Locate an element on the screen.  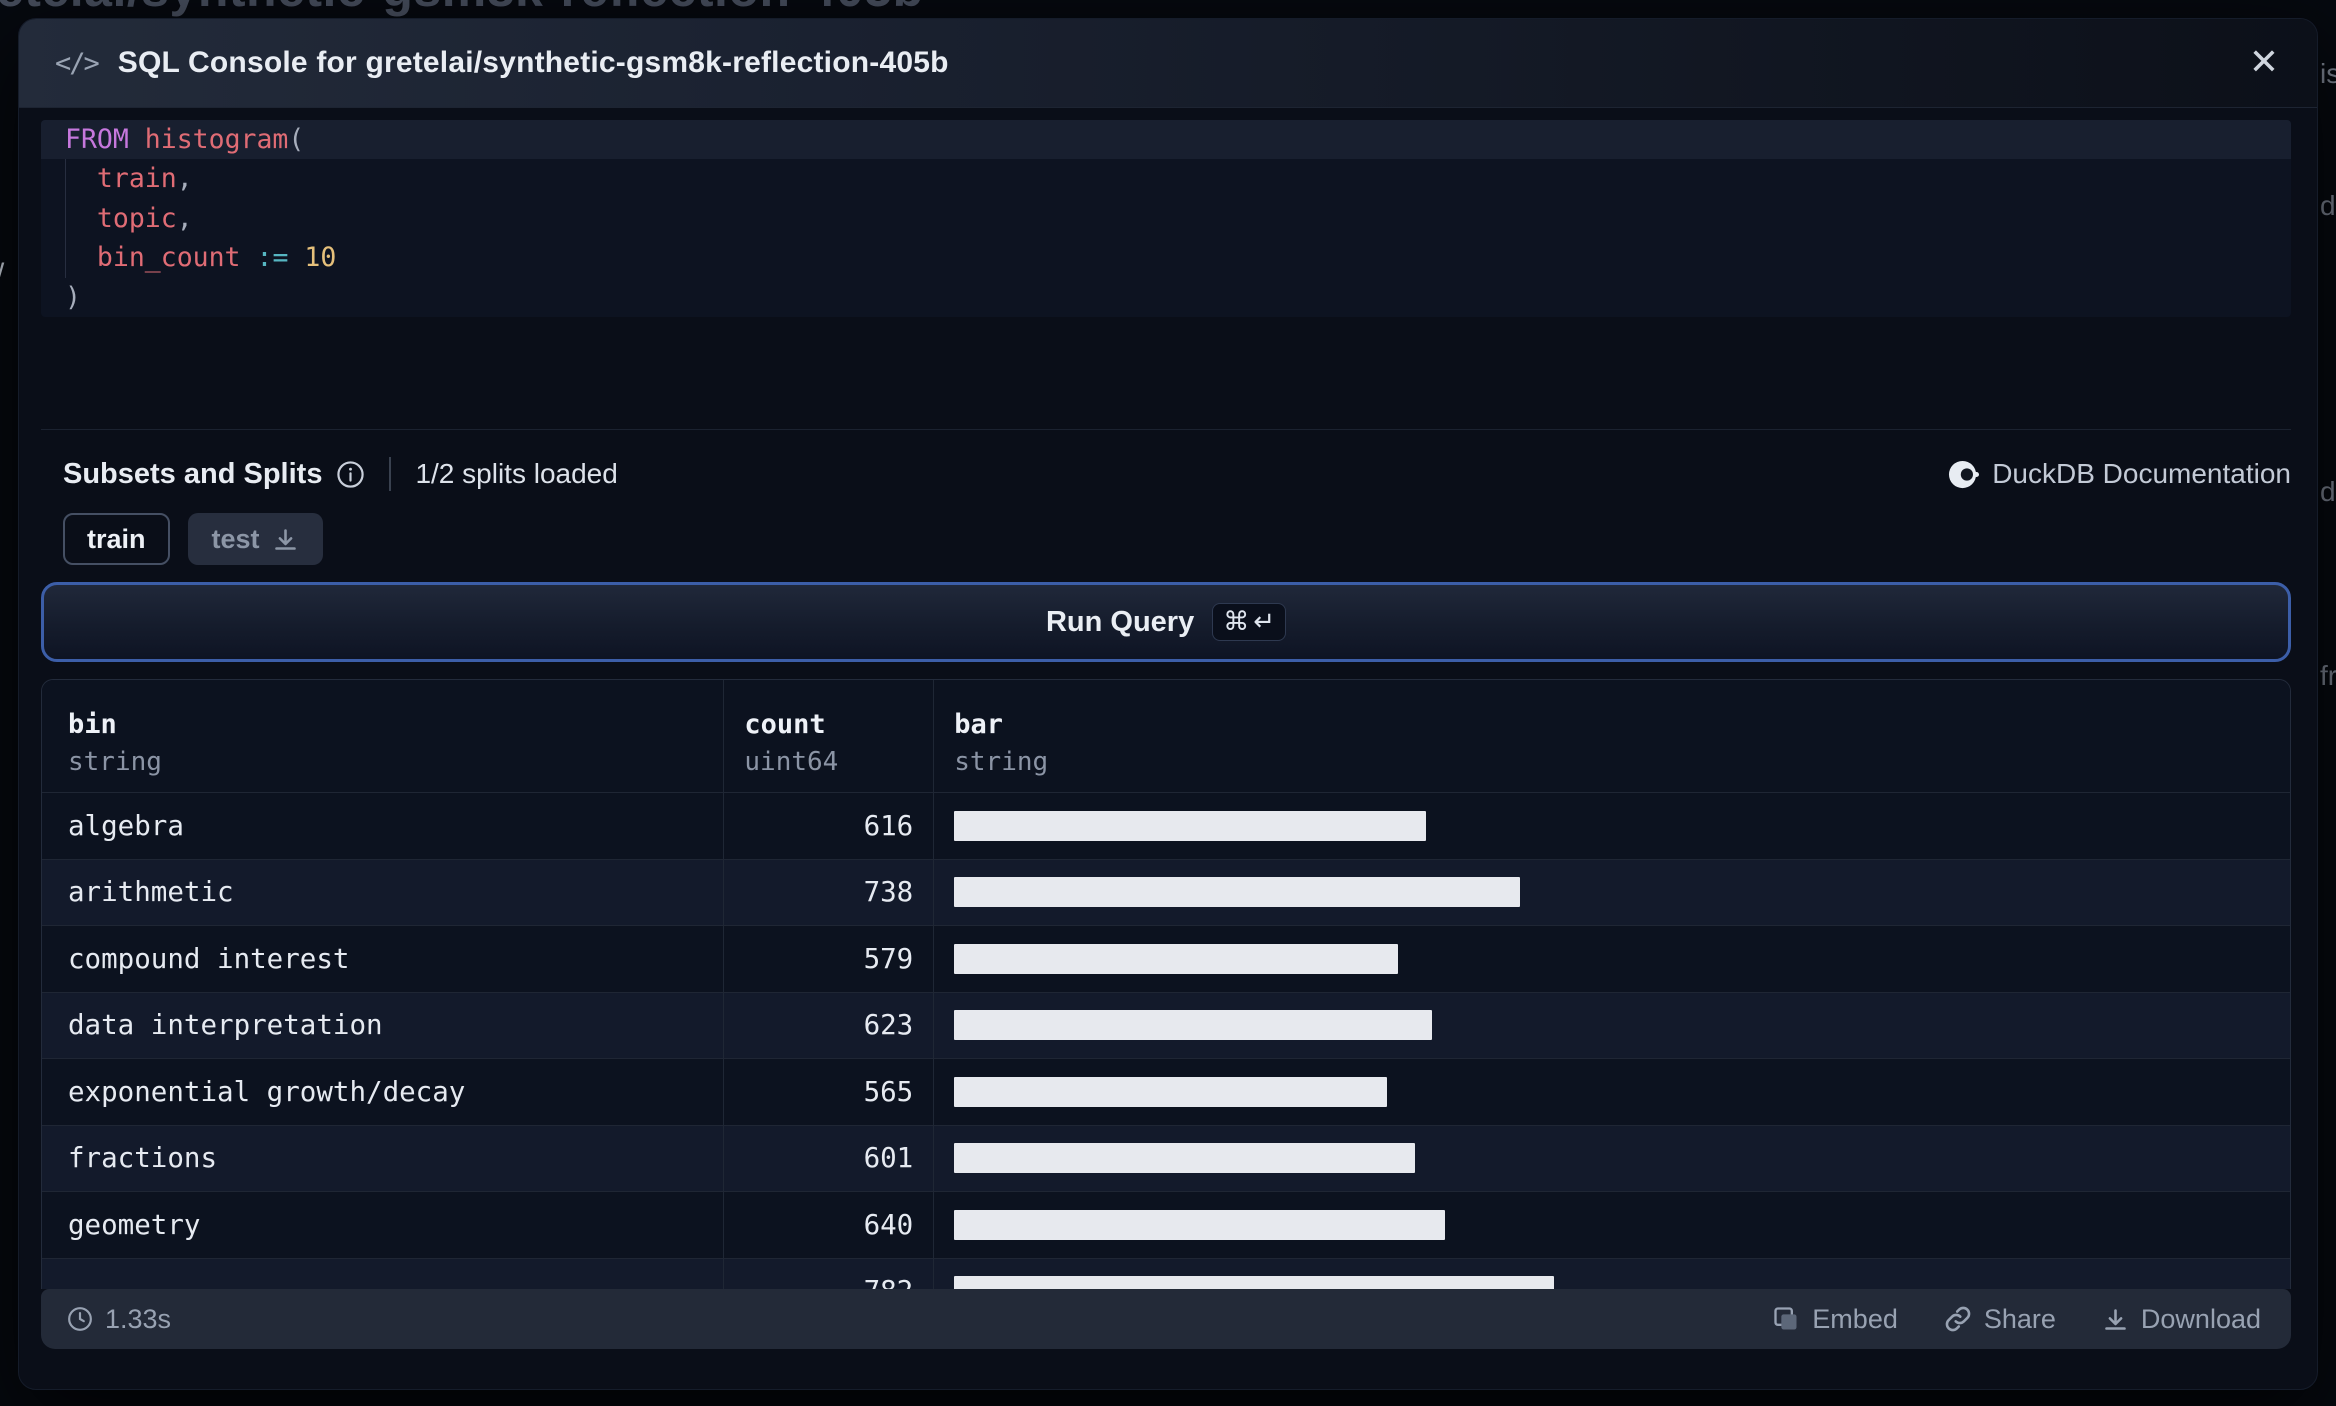
download-button: Download is located at coordinates (2181, 1319).